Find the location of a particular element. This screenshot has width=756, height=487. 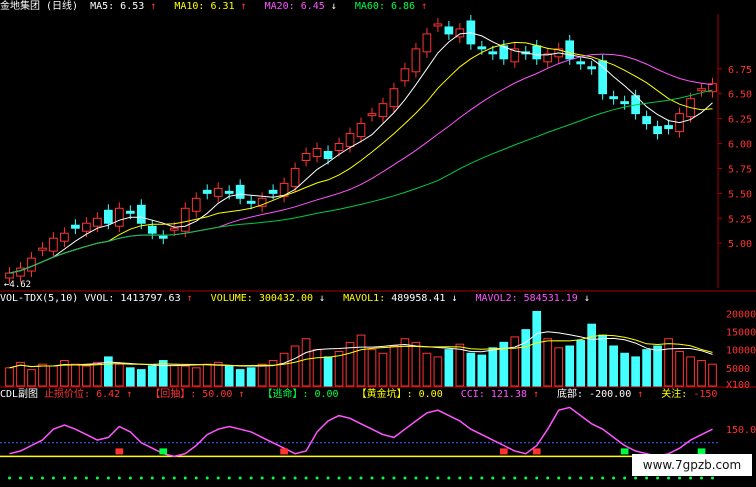

ma60-arrow: ↑ is located at coordinates (424, 6).